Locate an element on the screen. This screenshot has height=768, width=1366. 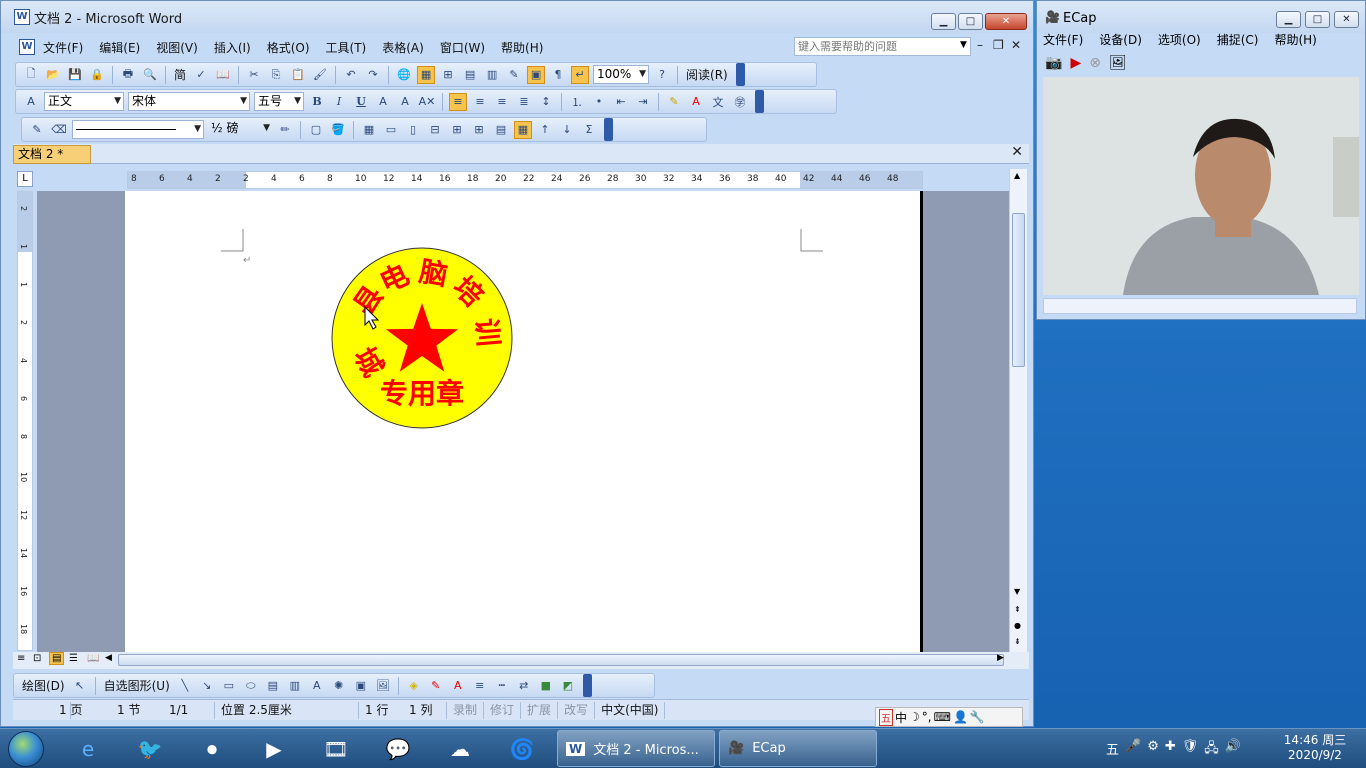
ime-settings-icon: 🔧 is located at coordinates (977, 717).